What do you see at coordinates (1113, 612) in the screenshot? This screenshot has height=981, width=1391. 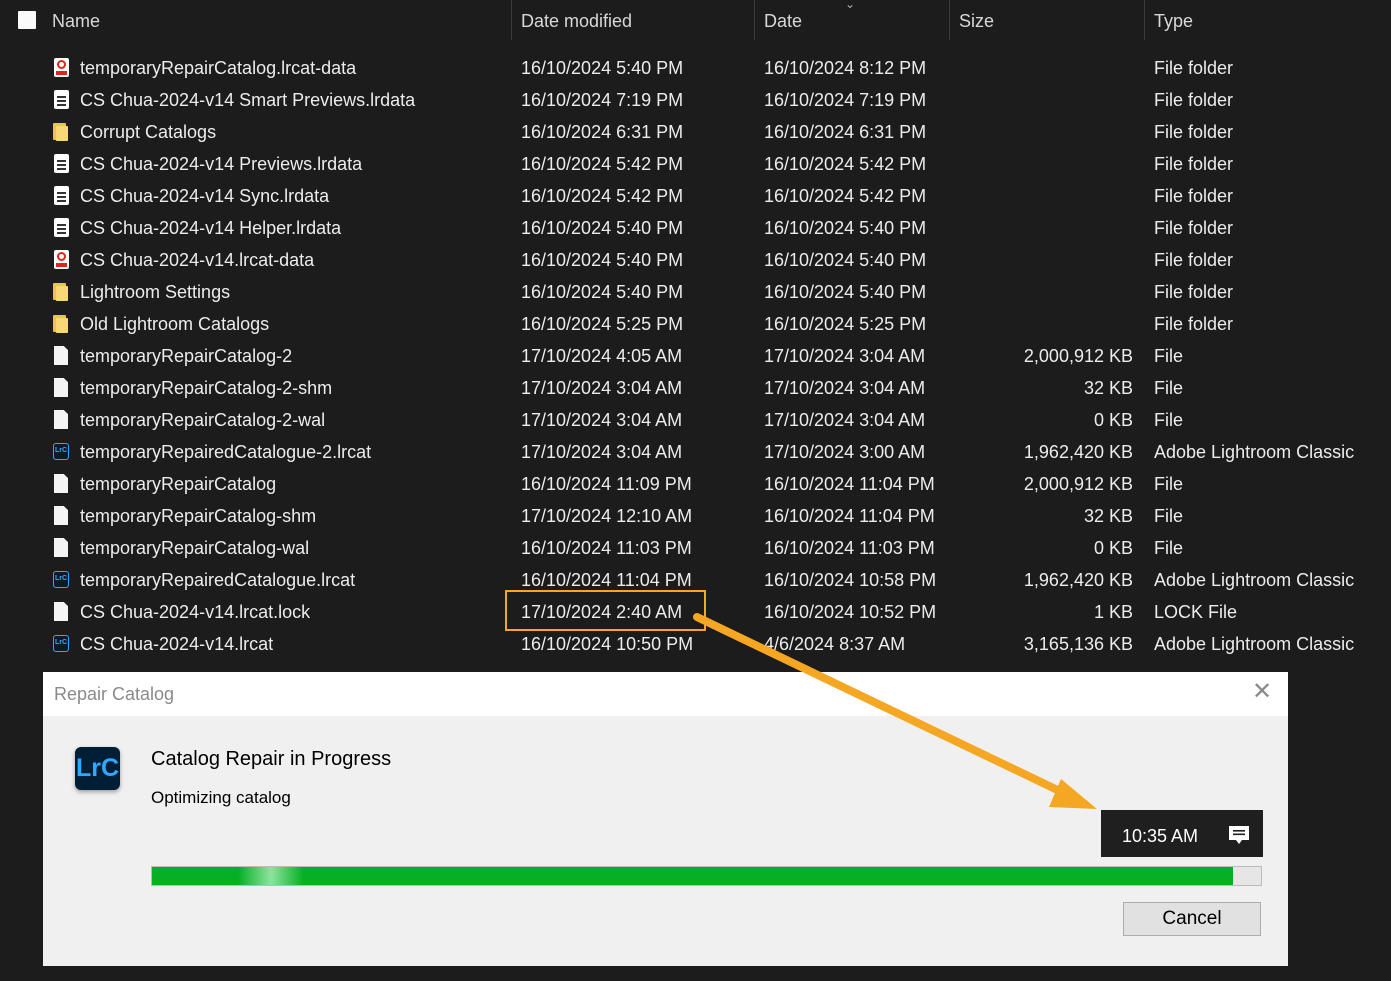 I see `file-size: 1 KB` at bounding box center [1113, 612].